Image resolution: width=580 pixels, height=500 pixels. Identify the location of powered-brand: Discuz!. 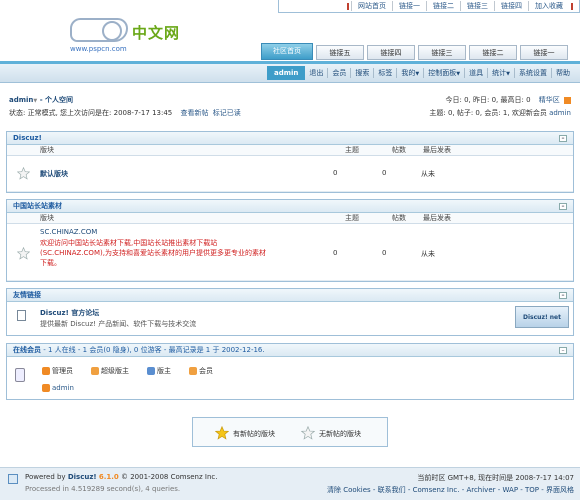
(82, 477).